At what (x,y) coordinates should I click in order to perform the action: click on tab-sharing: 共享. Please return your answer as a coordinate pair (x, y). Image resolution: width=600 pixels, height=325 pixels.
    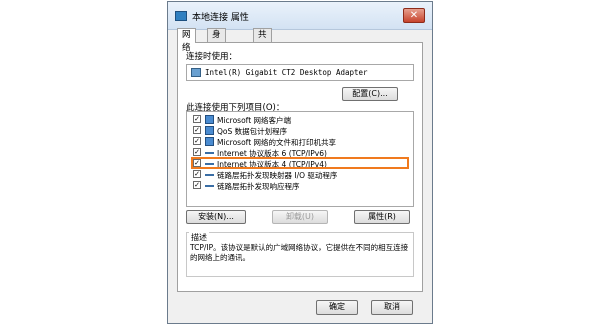
    Looking at the image, I should click on (262, 40).